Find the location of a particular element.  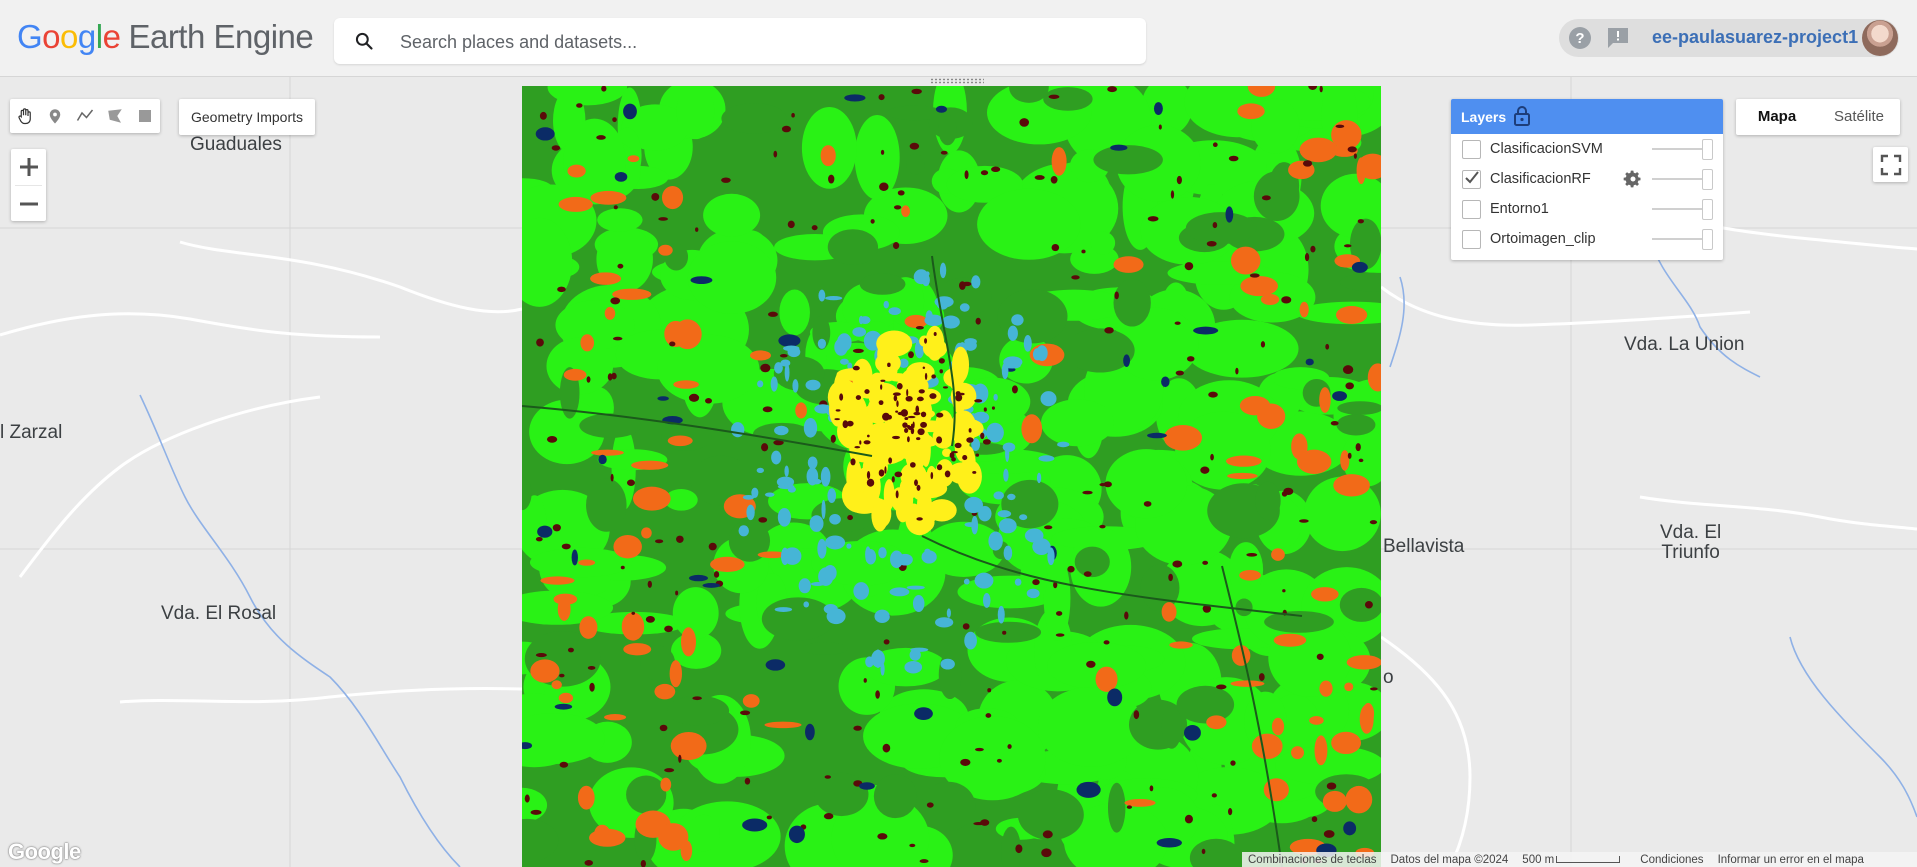

keyboard-shortcuts-link: Combinaciones de teclas is located at coordinates (1312, 860).